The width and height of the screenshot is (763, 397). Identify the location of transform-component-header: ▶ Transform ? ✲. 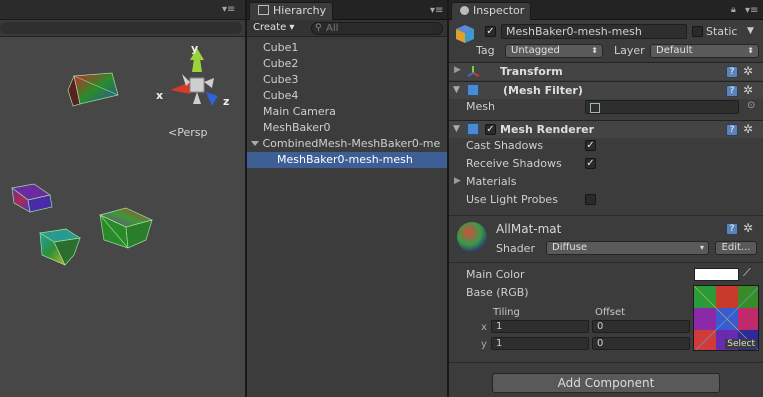
(606, 71).